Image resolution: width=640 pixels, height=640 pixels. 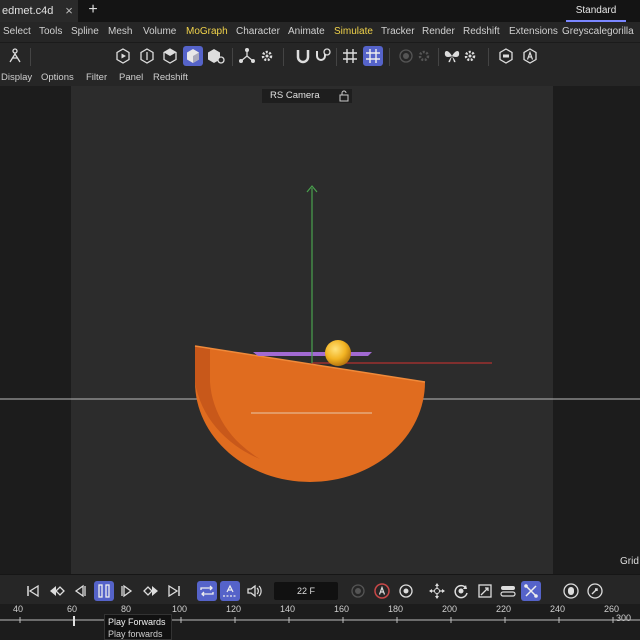 What do you see at coordinates (338, 353) in the screenshot?
I see `yellow-sphere` at bounding box center [338, 353].